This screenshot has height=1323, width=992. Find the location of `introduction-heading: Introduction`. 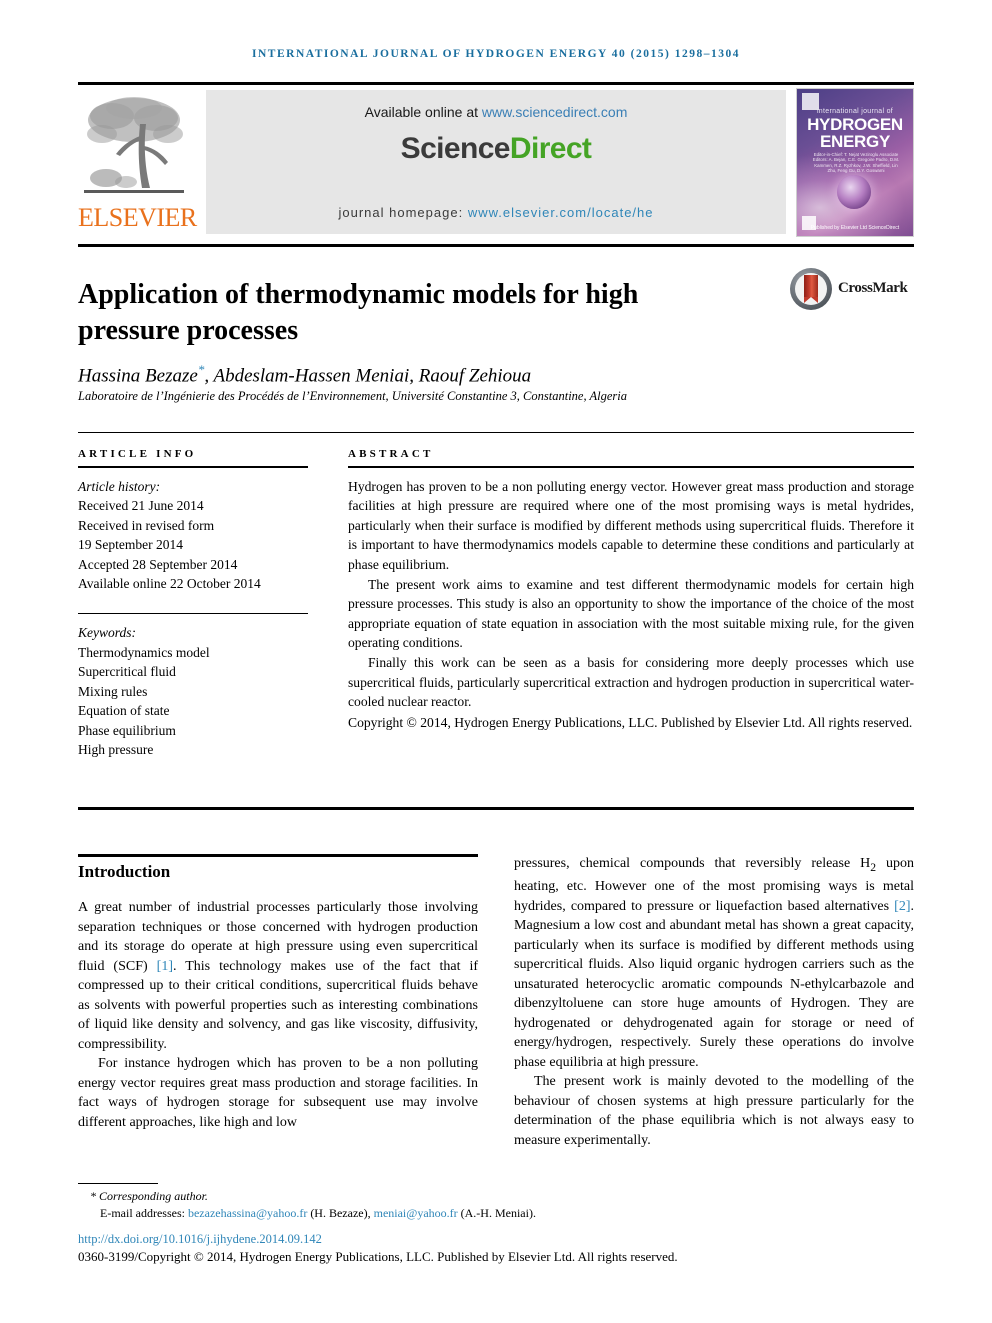

introduction-heading: Introduction is located at coordinates (124, 871).